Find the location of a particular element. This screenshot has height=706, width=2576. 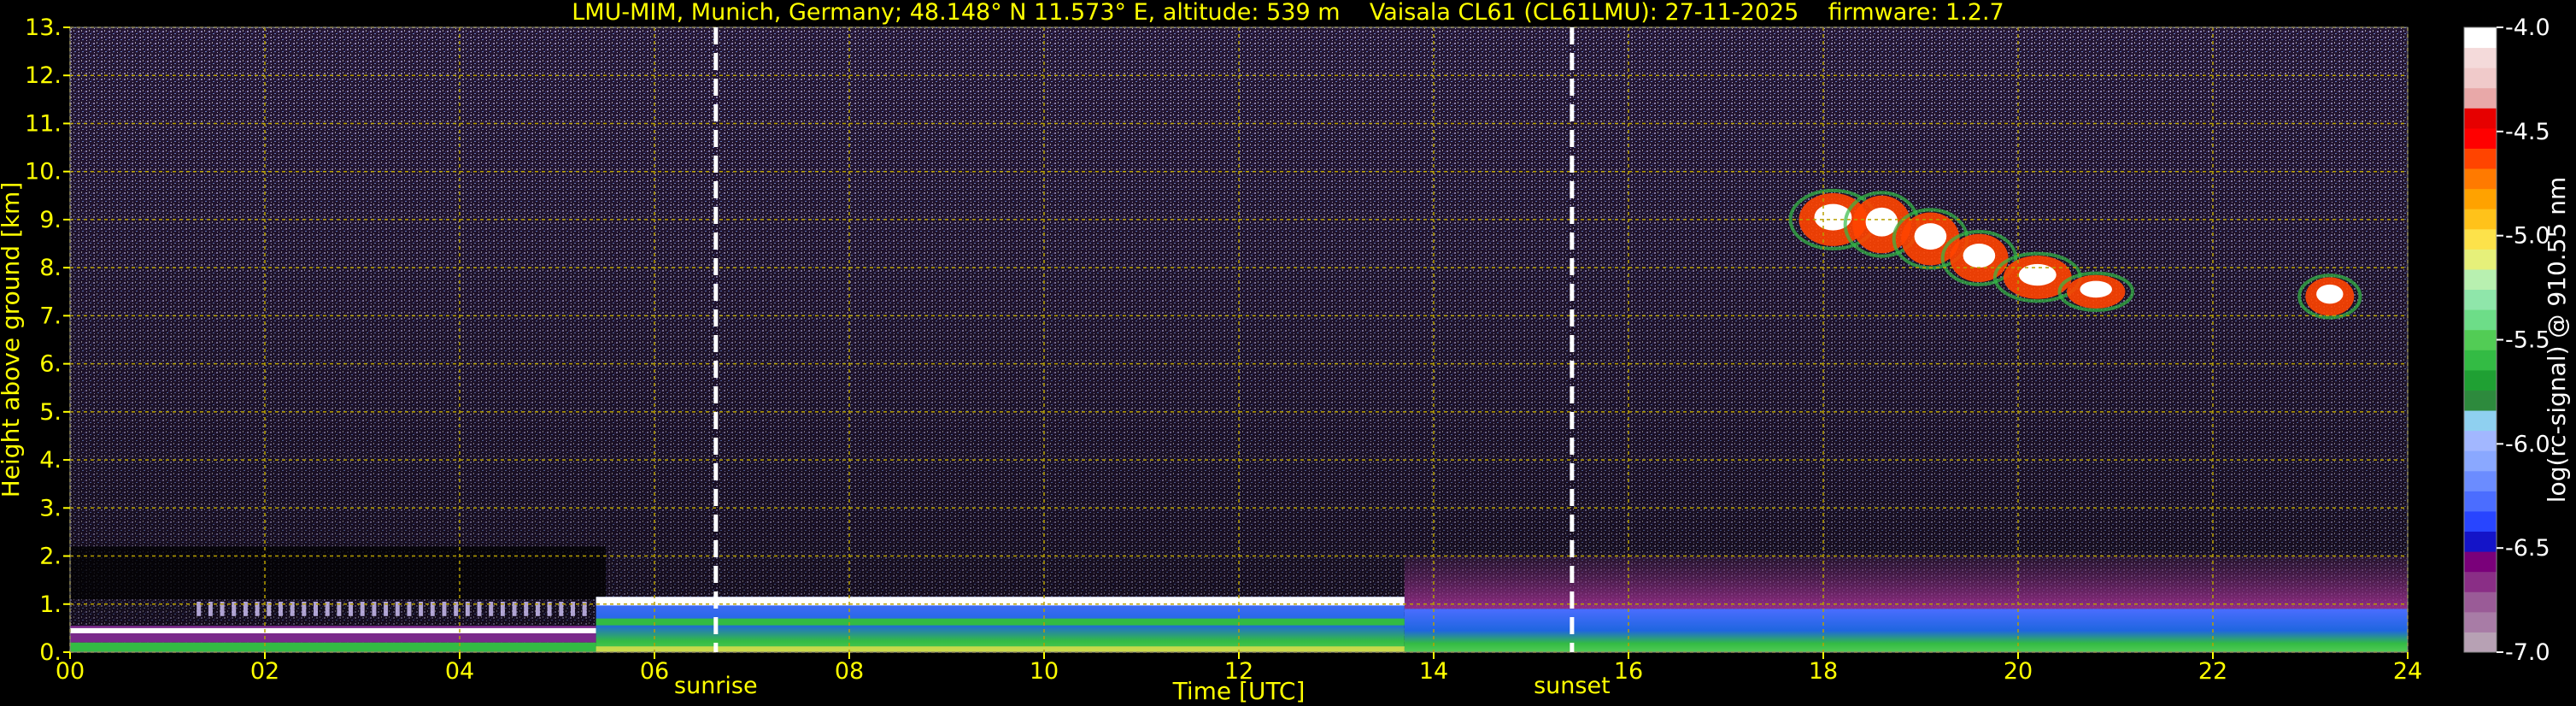

colorbar-label: log(rc-signal) @ 910.55 nm is located at coordinates (2557, 340).